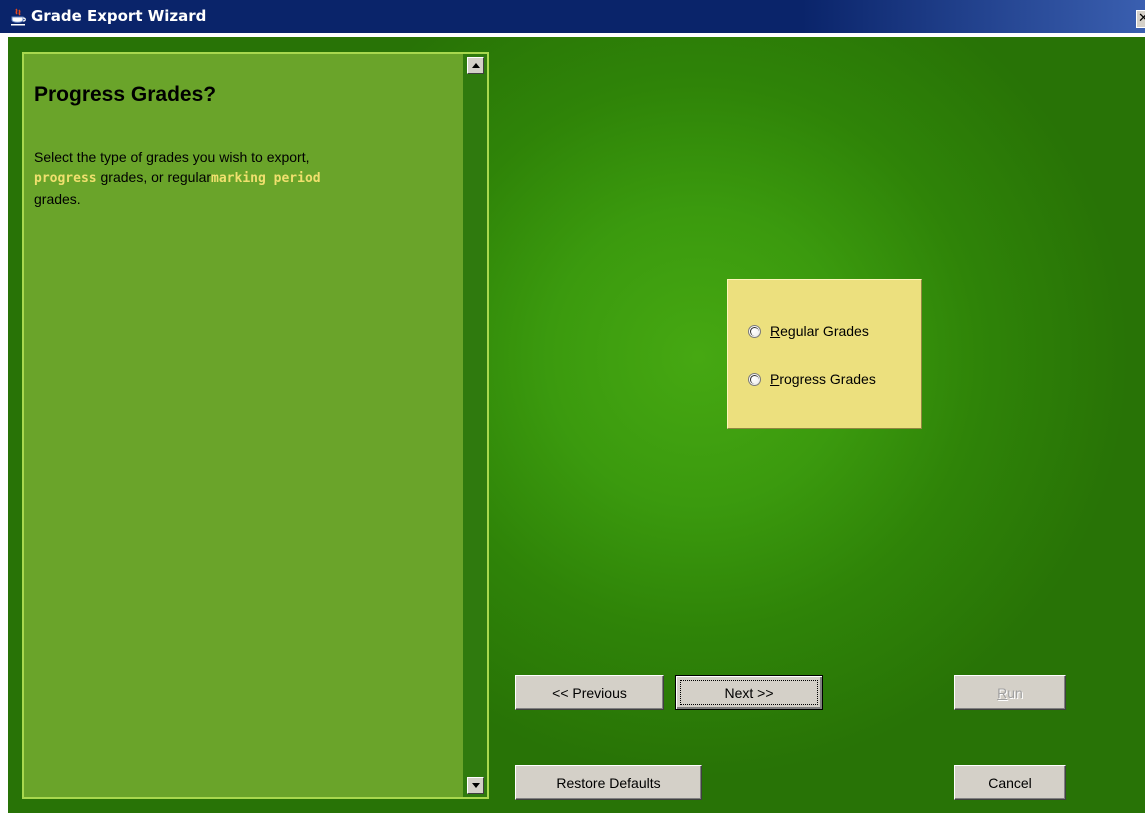  I want to click on focus-rectangle, so click(749, 692).